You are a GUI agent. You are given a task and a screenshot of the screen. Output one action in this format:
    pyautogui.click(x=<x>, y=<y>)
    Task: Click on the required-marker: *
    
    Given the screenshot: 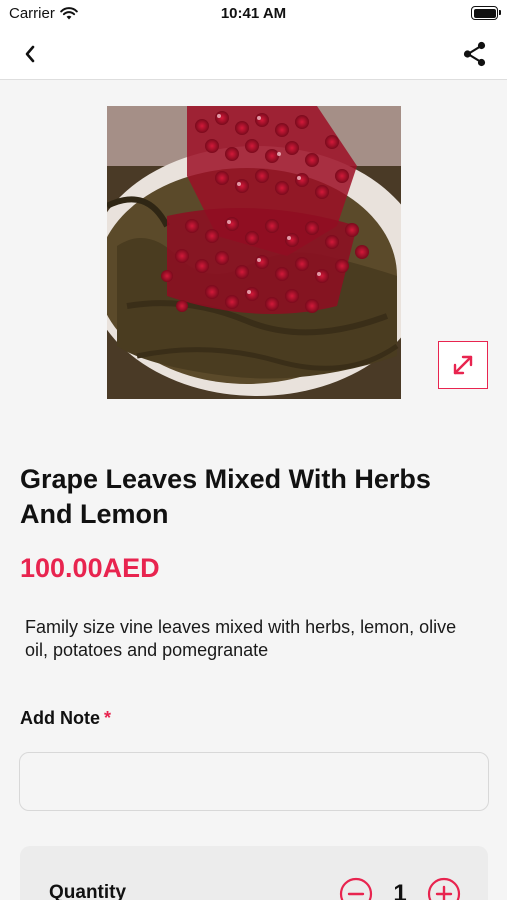 What is the action you would take?
    pyautogui.click(x=108, y=718)
    